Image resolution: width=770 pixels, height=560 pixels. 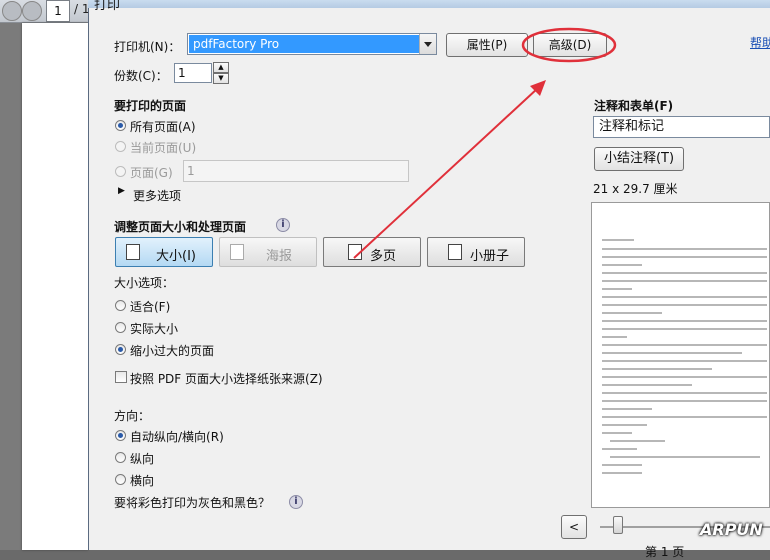 I want to click on watermark-logo: ARPUN, so click(x=731, y=529).